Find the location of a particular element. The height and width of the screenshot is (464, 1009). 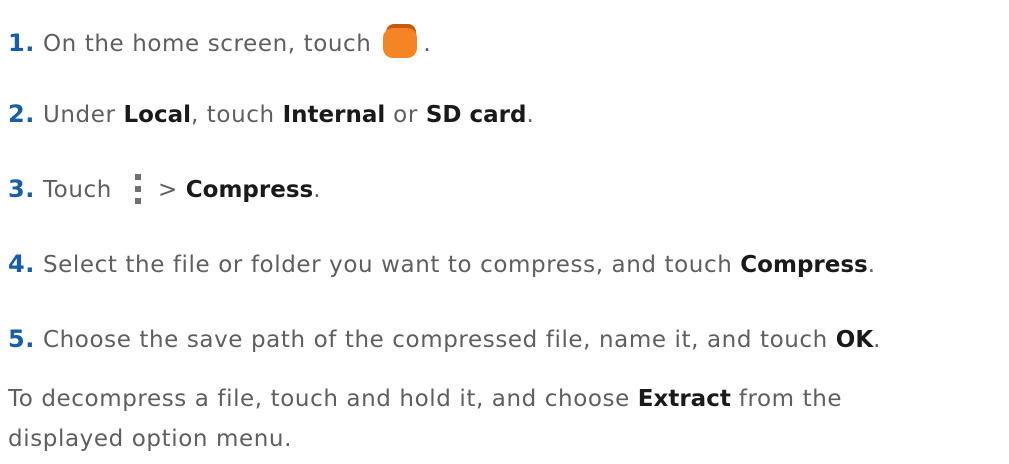

step-number: 5. is located at coordinates (22, 339).